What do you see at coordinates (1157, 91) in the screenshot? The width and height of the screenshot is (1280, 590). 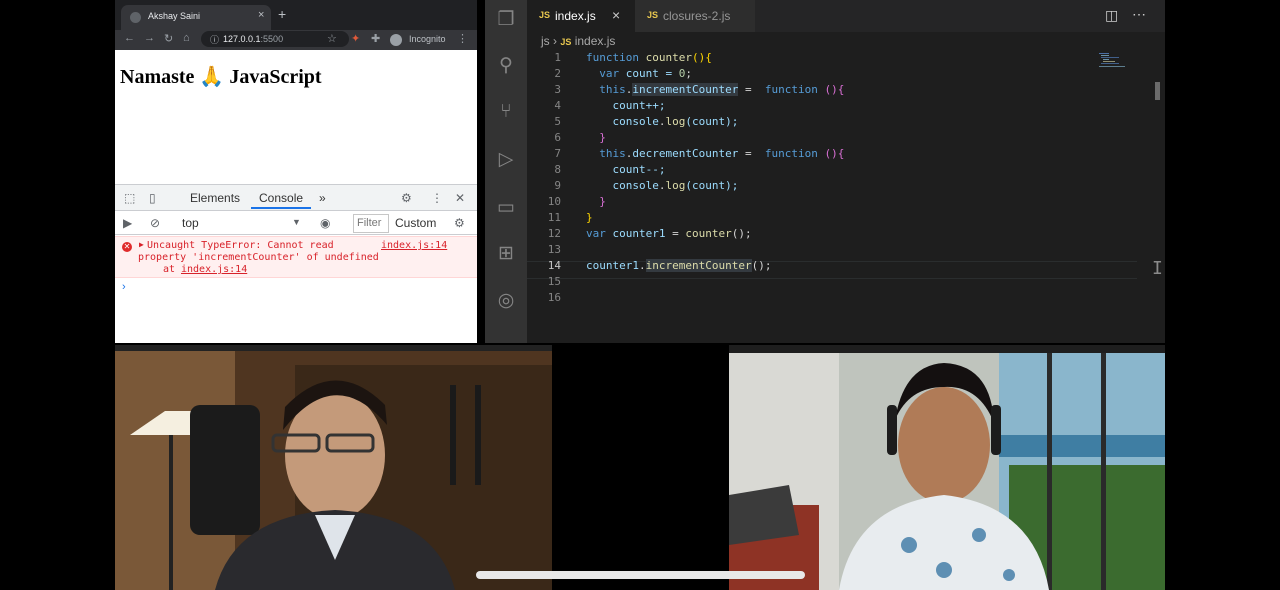 I see `editor-scrollbar` at bounding box center [1157, 91].